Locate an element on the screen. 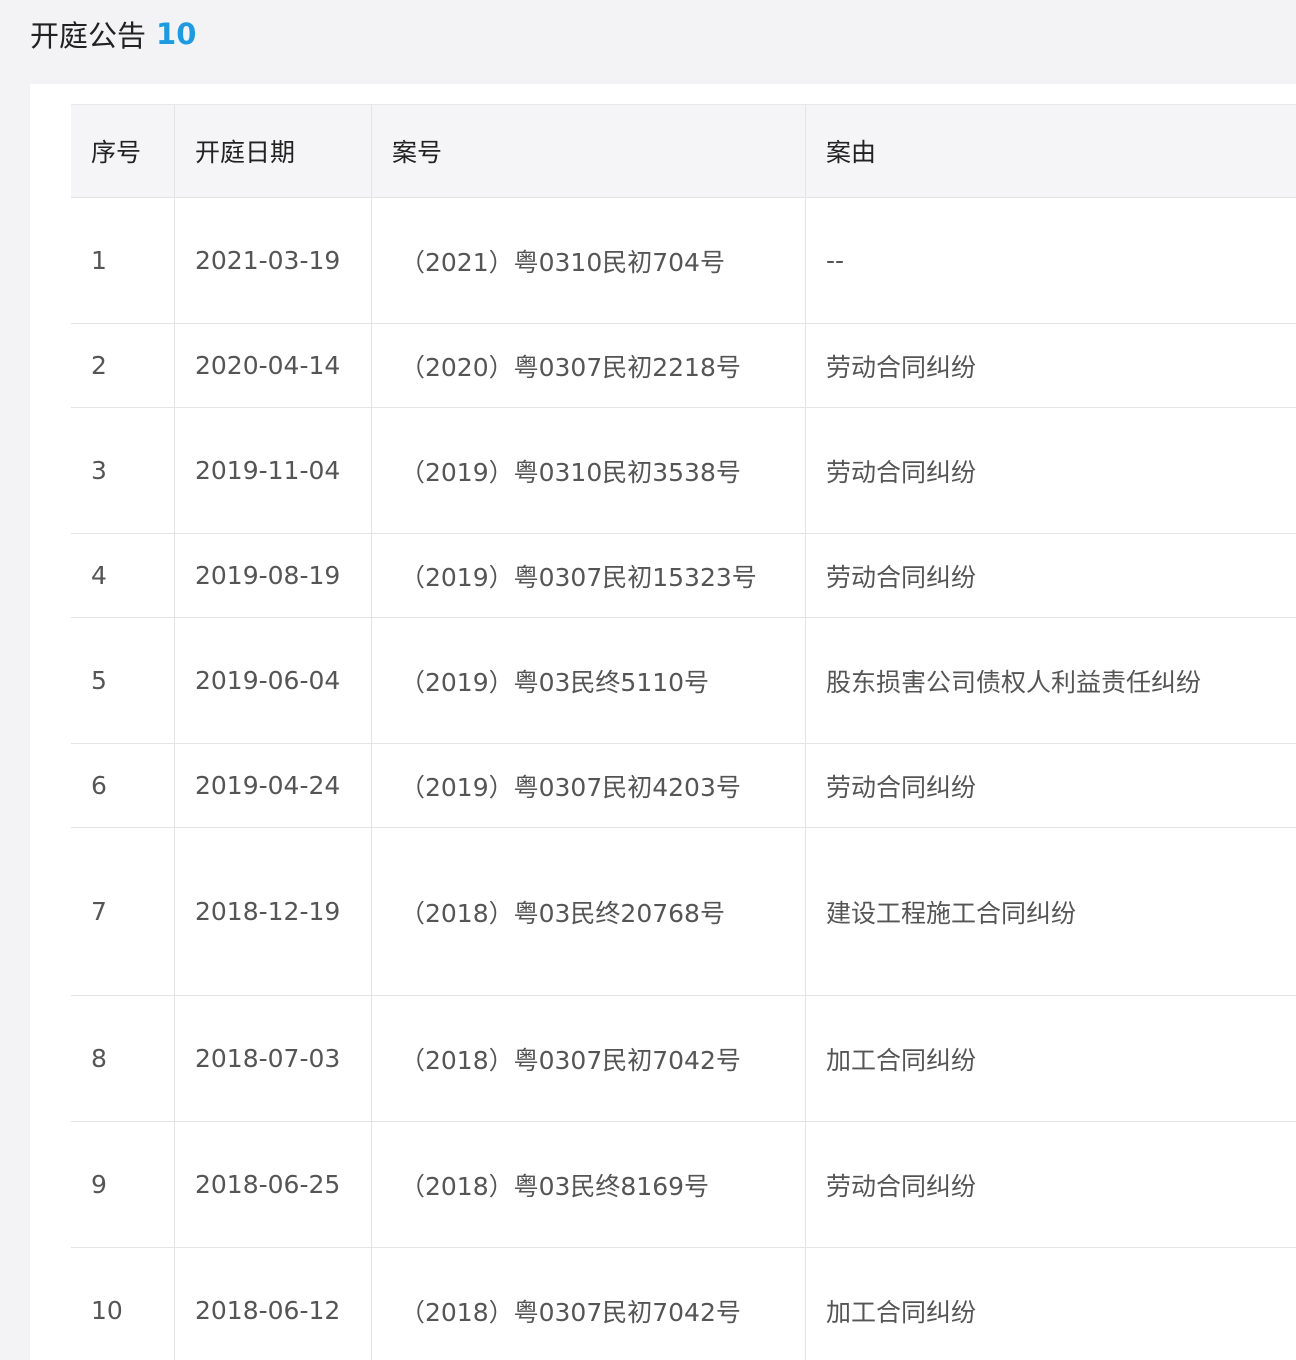 This screenshot has width=1296, height=1360. cell-case-number: （2018）粤03民终8169号 is located at coordinates (588, 1184).